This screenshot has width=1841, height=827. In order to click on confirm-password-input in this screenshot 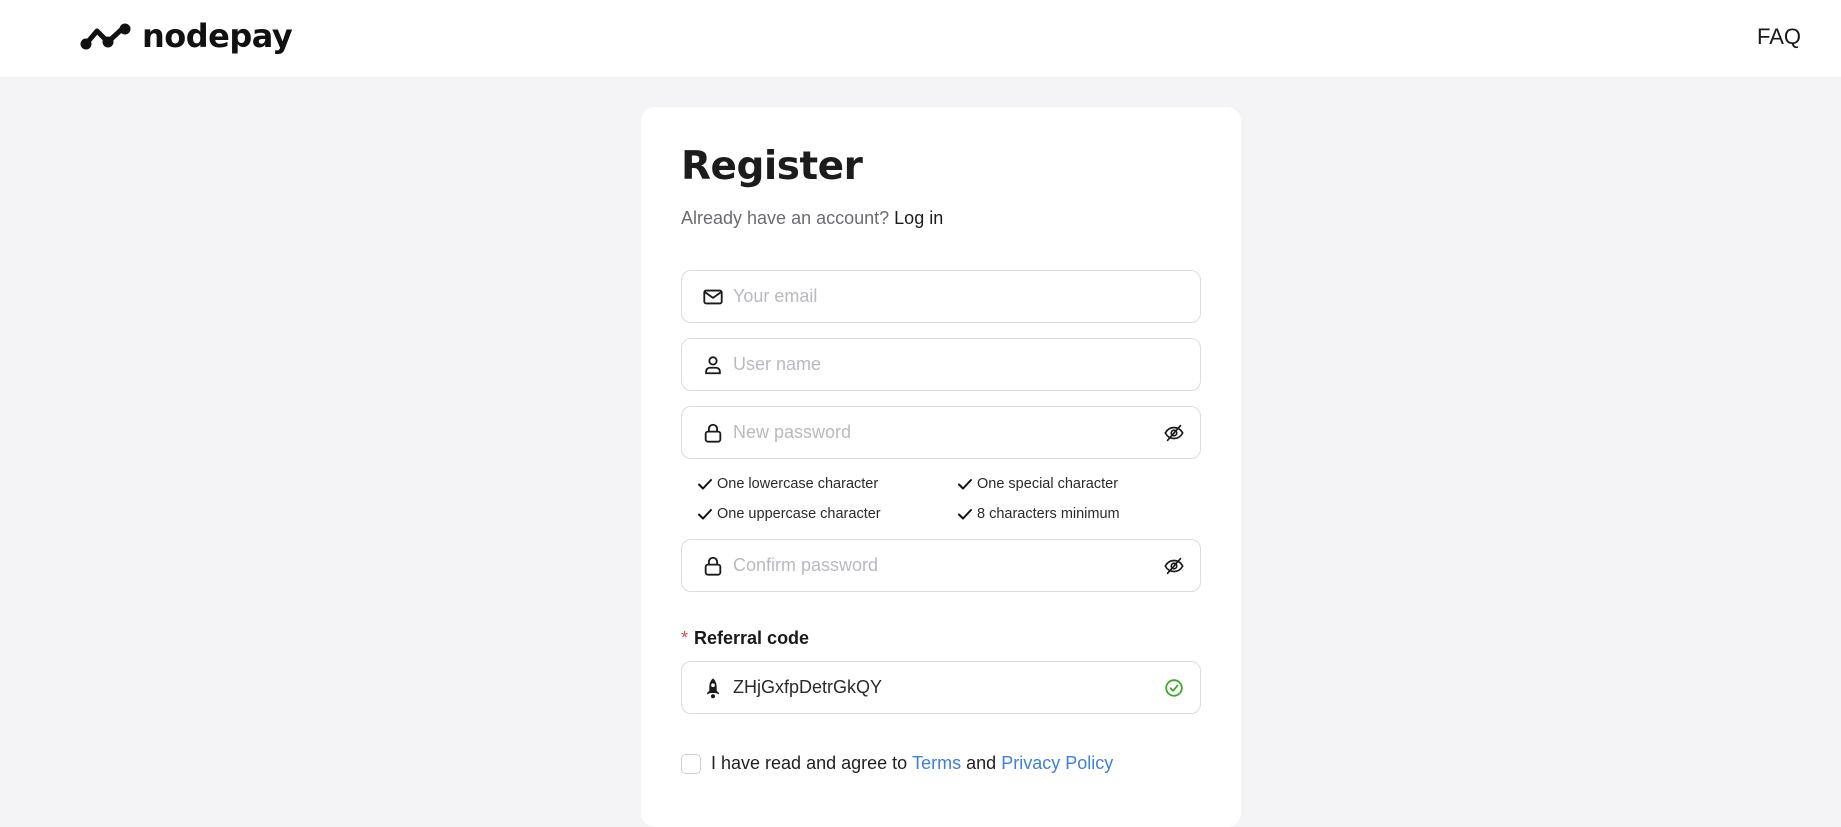, I will do `click(947, 565)`.